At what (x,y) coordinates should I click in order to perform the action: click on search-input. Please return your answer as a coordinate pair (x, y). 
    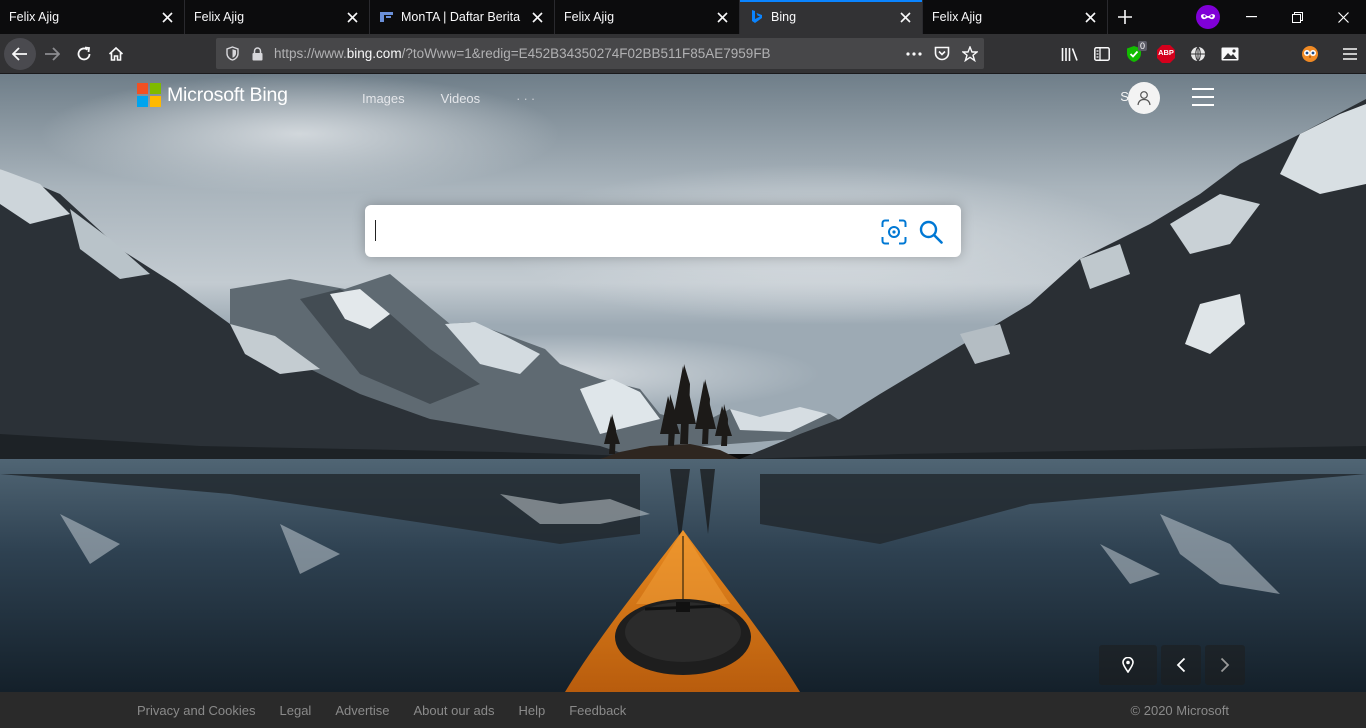
    Looking at the image, I should click on (622, 231).